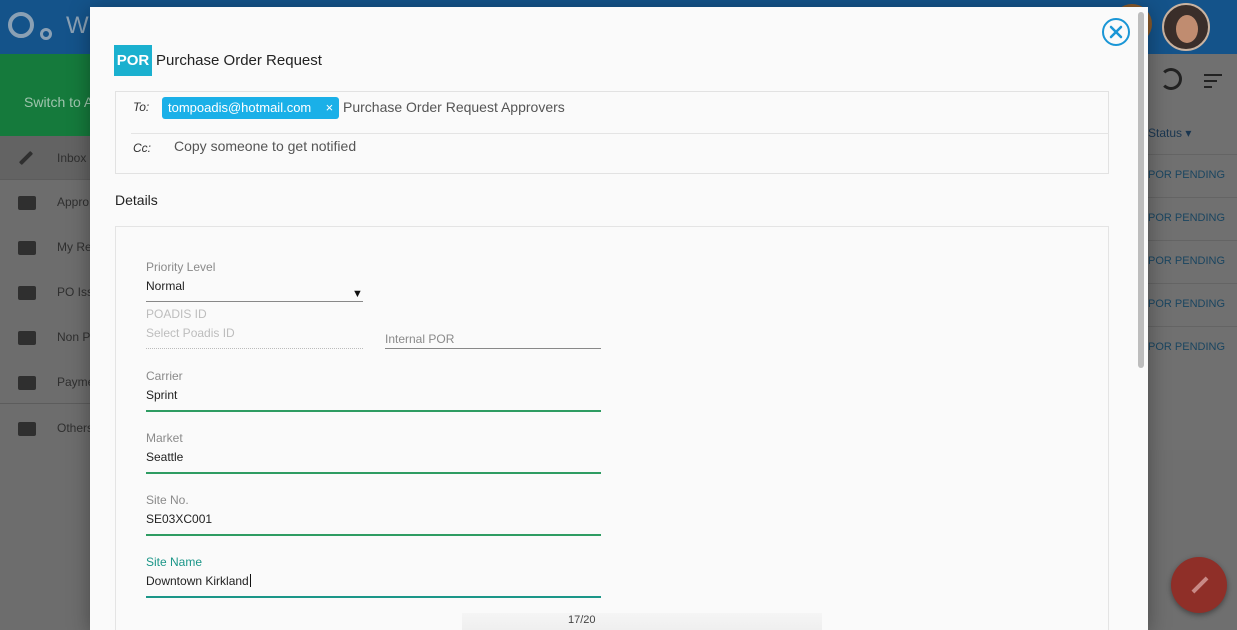 This screenshot has height=630, width=1237. Describe the element at coordinates (72, 158) in the screenshot. I see `sidebar-item-label: Inbox` at that location.